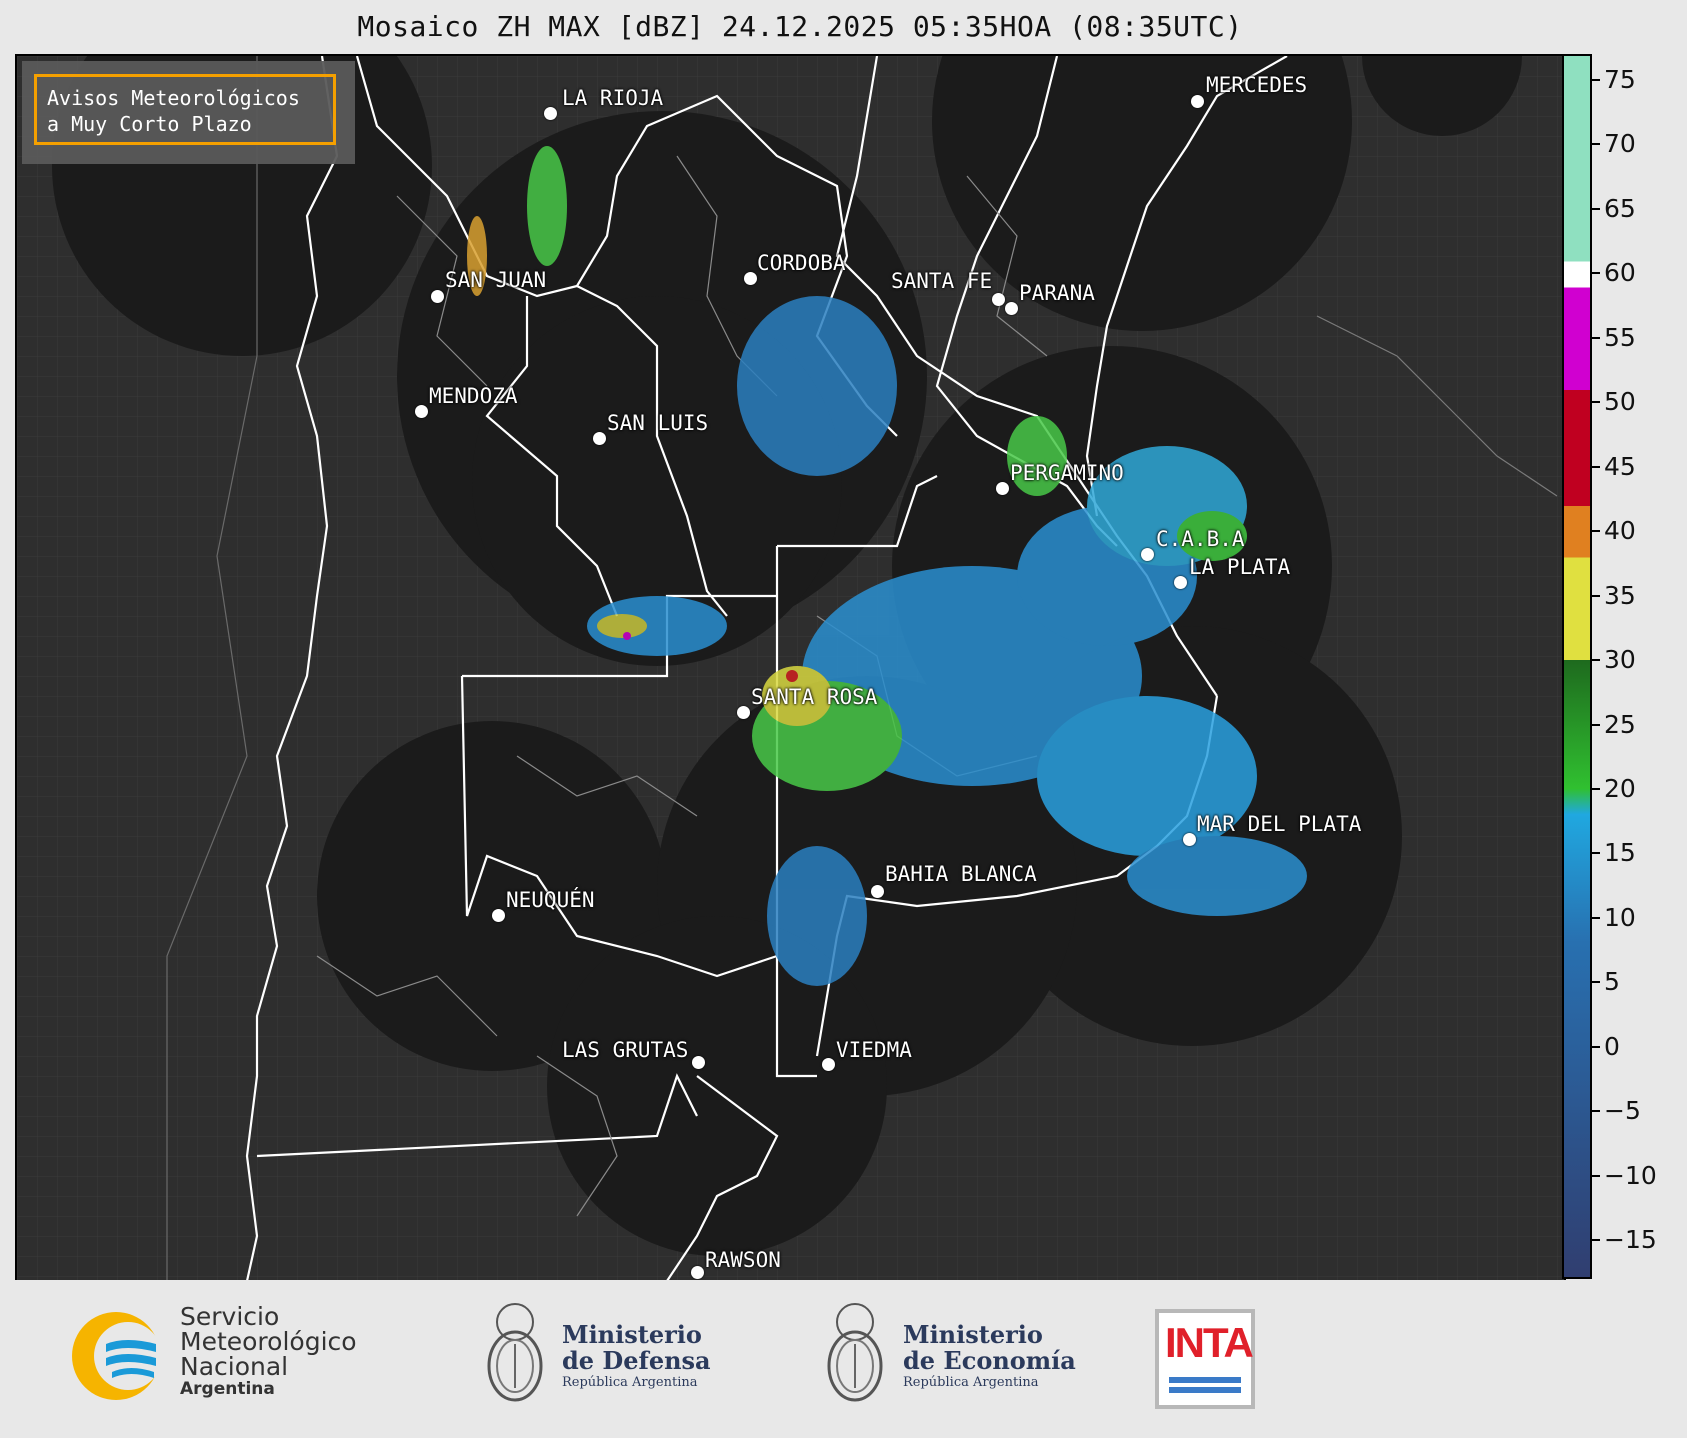 This screenshot has height=1438, width=1687. What do you see at coordinates (1620, 337) in the screenshot?
I see `colorbar-tick-label: 55` at bounding box center [1620, 337].